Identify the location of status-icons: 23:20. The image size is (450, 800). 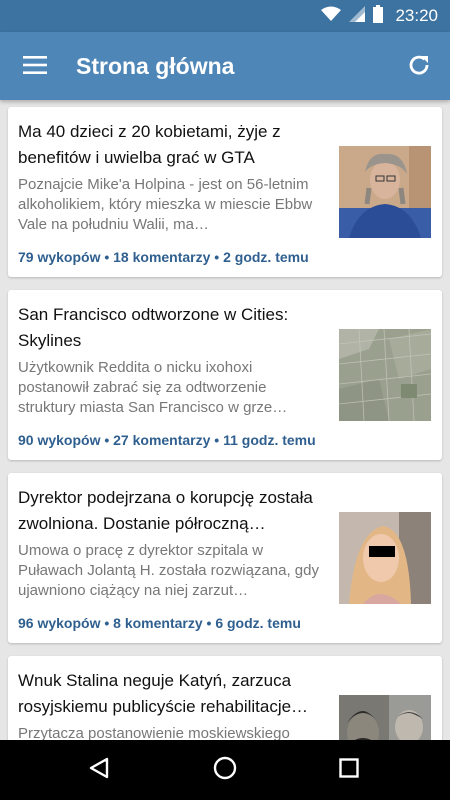
(379, 16).